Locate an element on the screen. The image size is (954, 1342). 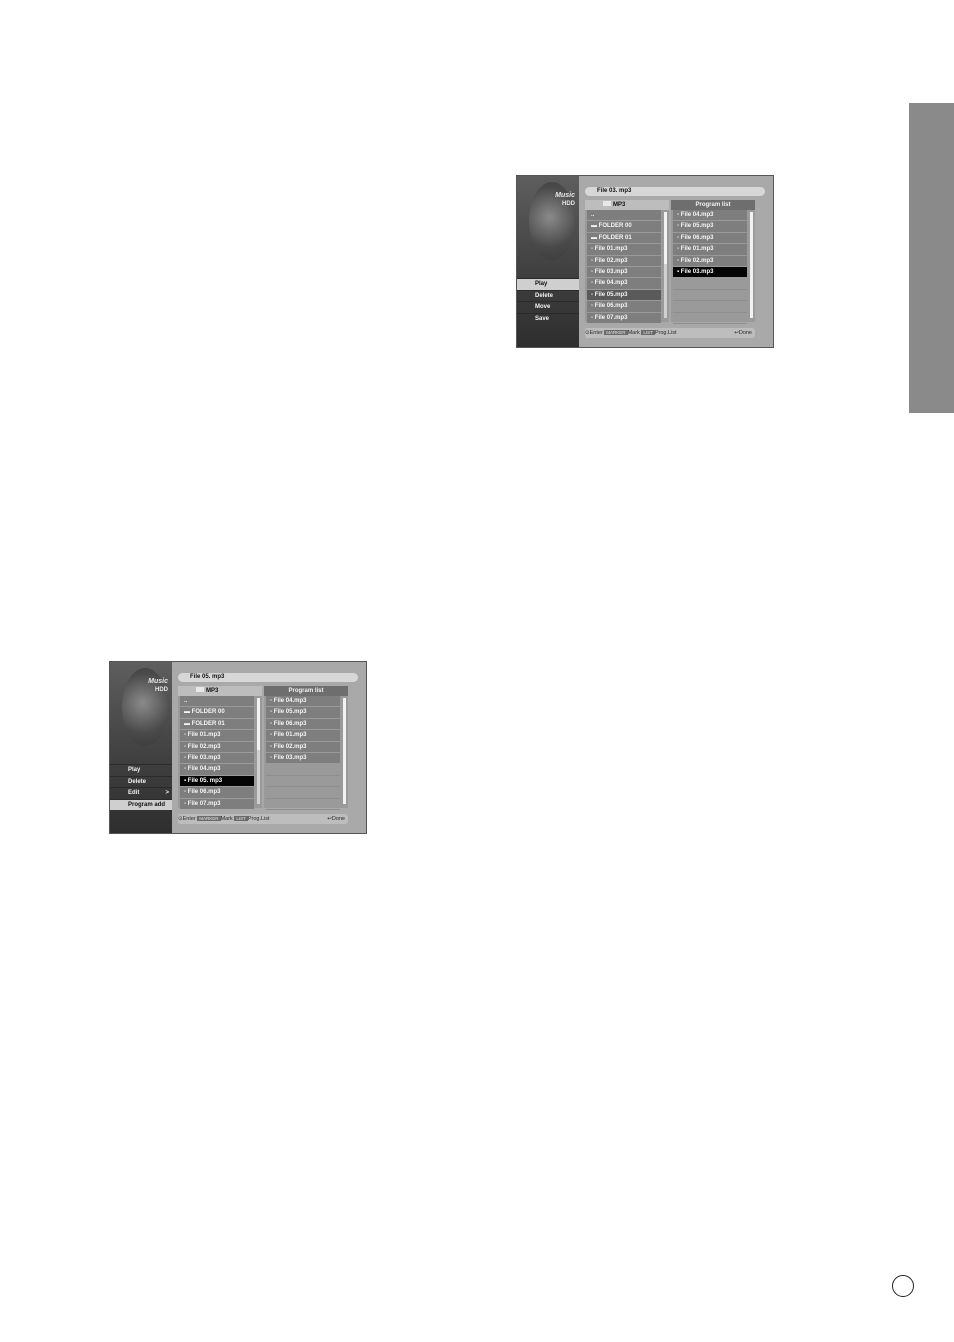
options-menu: Play Delete Move Save is located at coordinates (548, 301).